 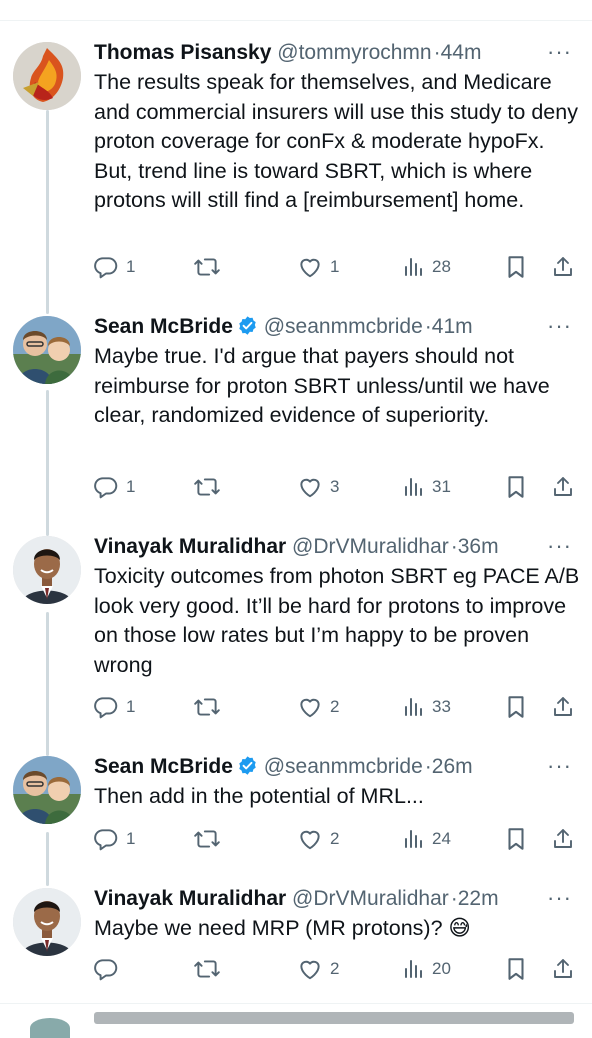 I want to click on like-button: 1, so click(x=318, y=267).